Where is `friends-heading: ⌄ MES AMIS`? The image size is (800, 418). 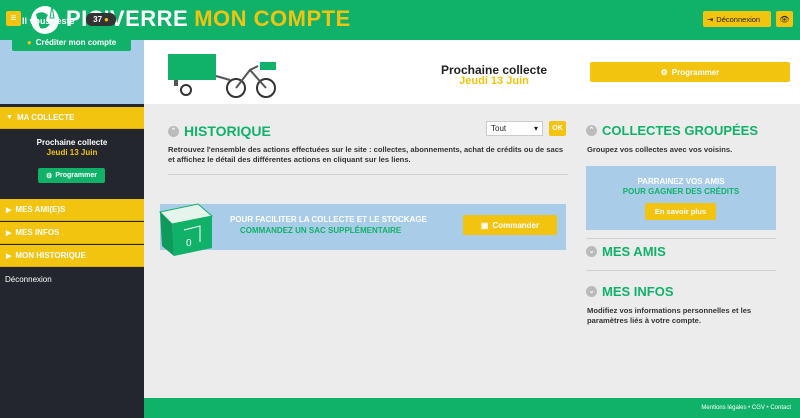
friends-heading: ⌄ MES AMIS is located at coordinates (626, 251).